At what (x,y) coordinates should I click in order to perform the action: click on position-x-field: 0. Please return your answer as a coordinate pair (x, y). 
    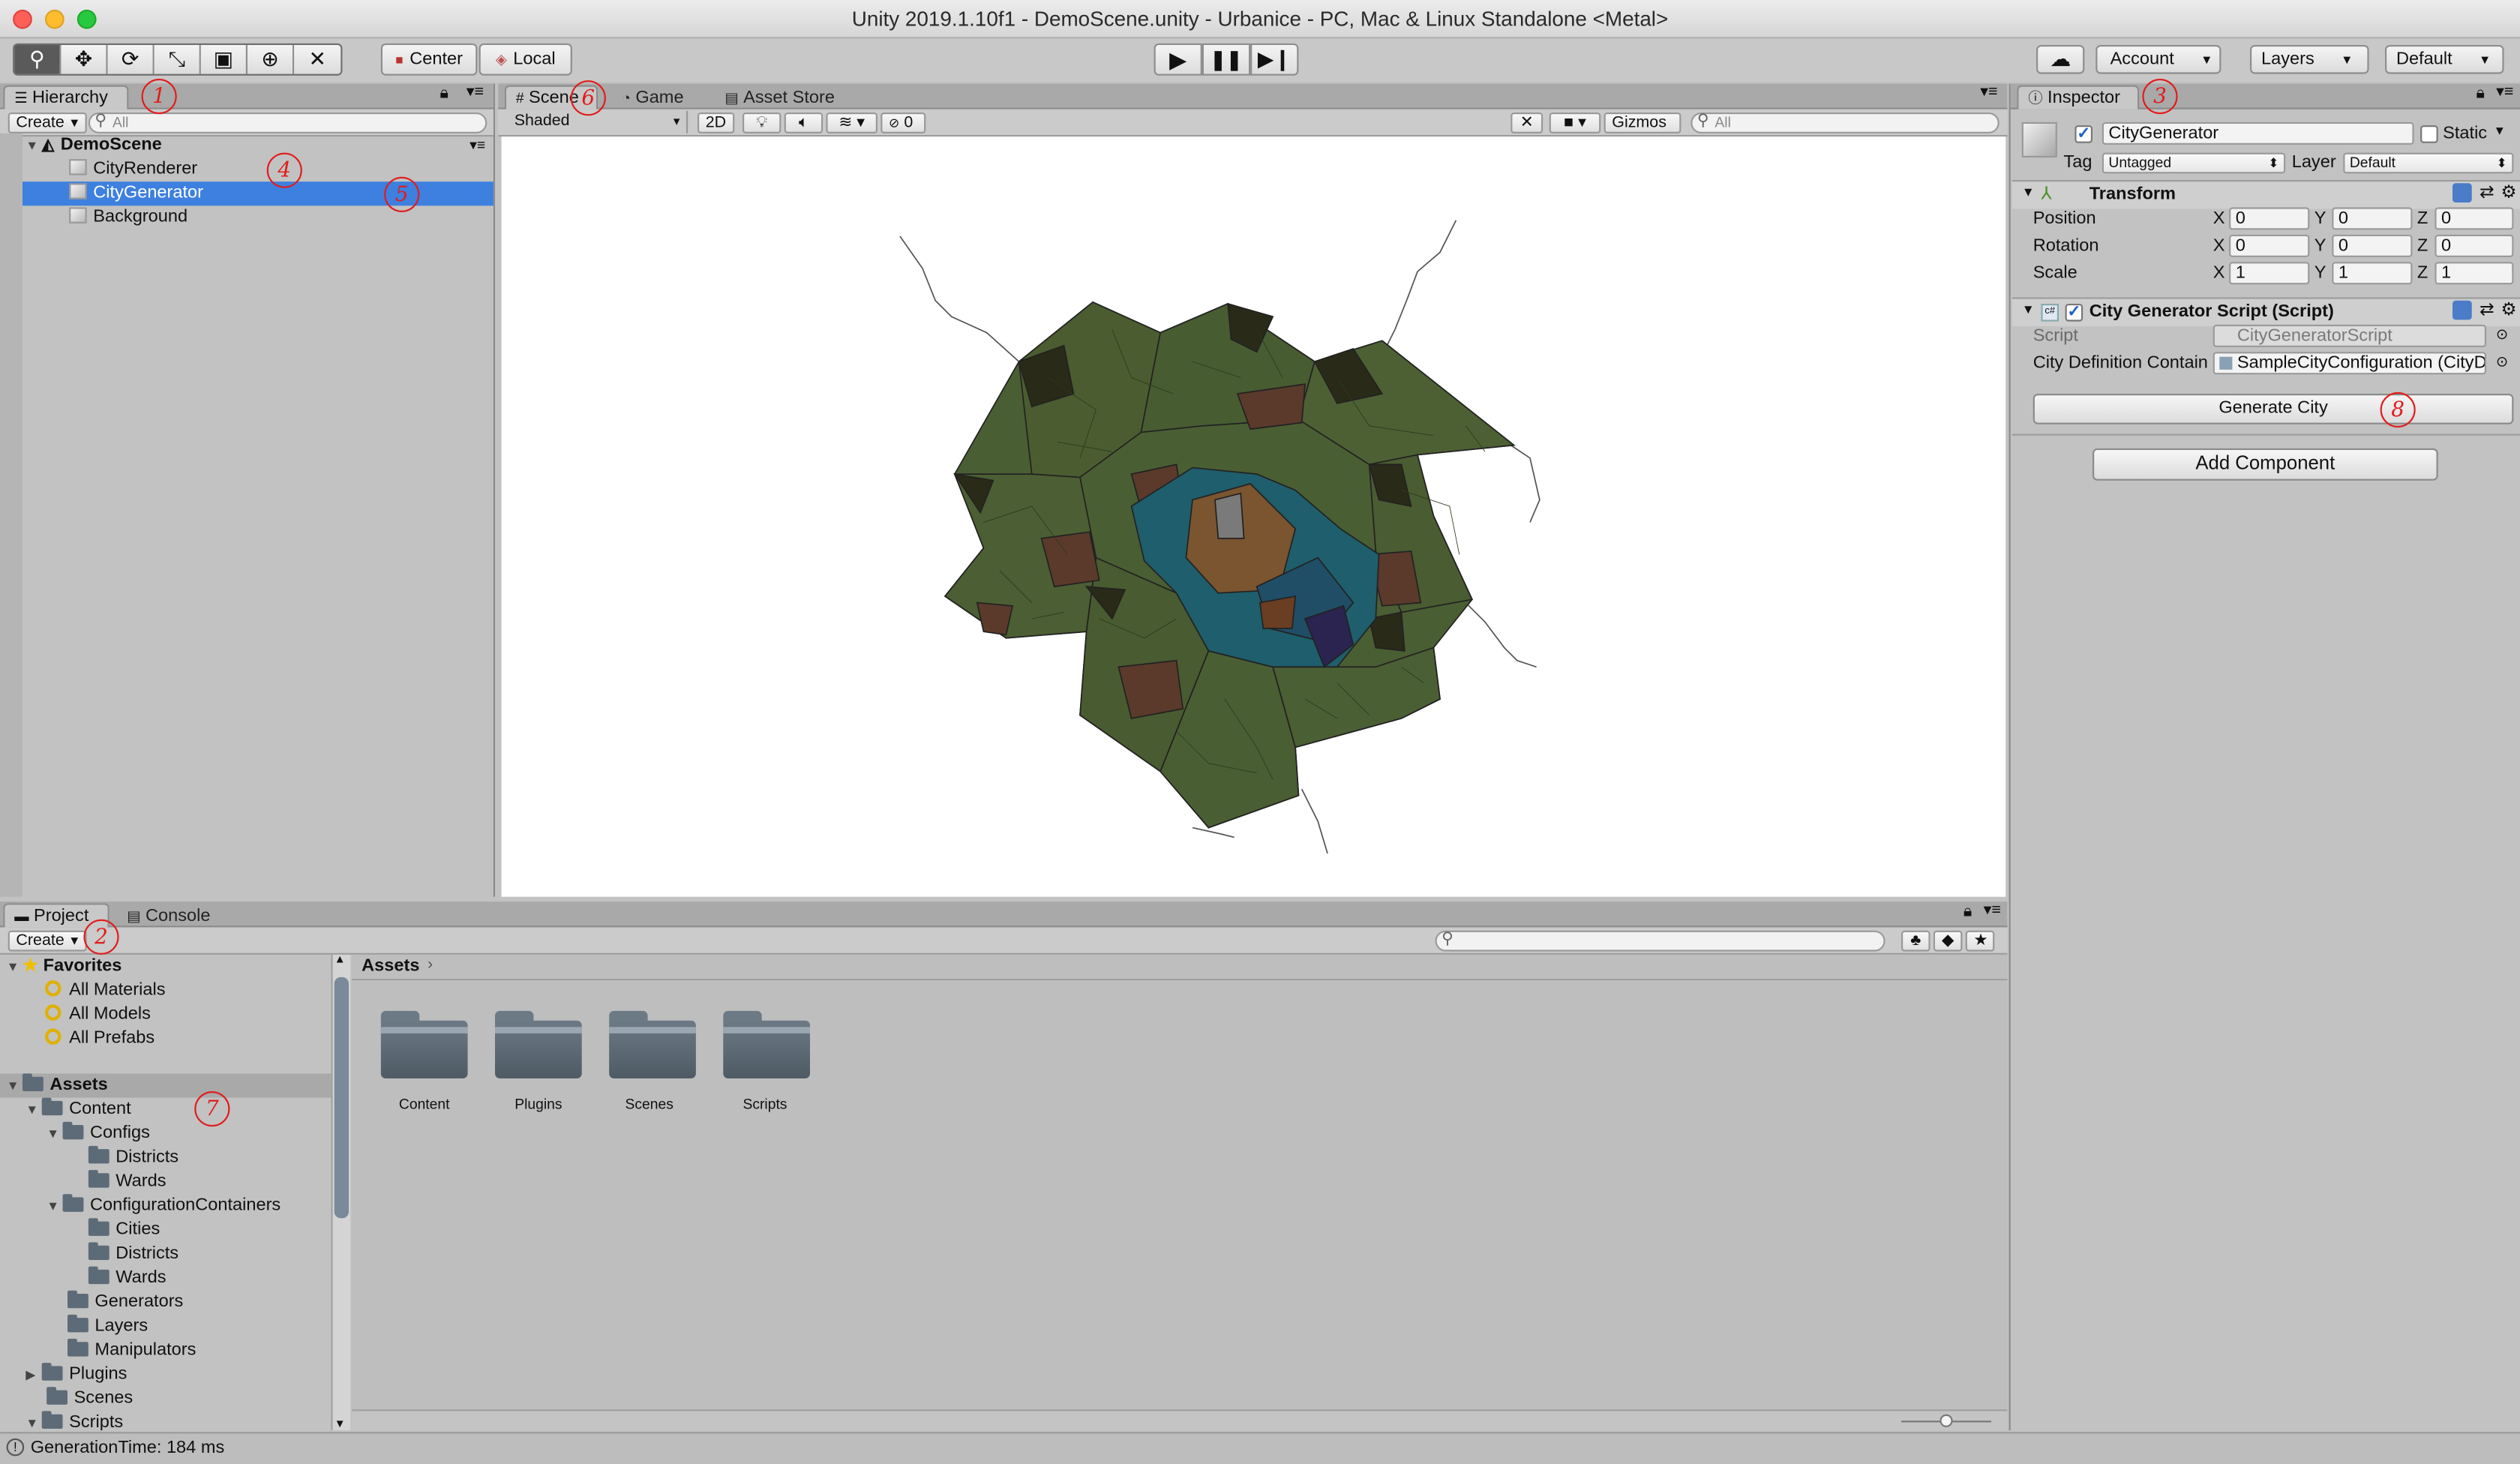
    Looking at the image, I should click on (2269, 218).